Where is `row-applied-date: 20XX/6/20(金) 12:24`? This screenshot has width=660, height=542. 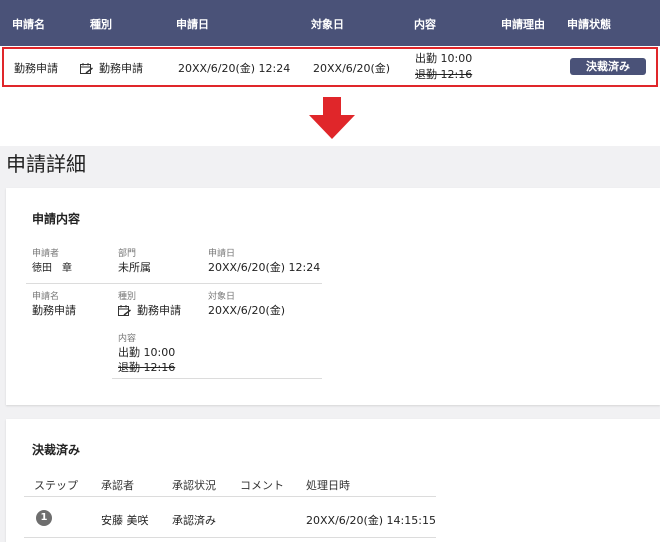 row-applied-date: 20XX/6/20(金) 12:24 is located at coordinates (234, 68).